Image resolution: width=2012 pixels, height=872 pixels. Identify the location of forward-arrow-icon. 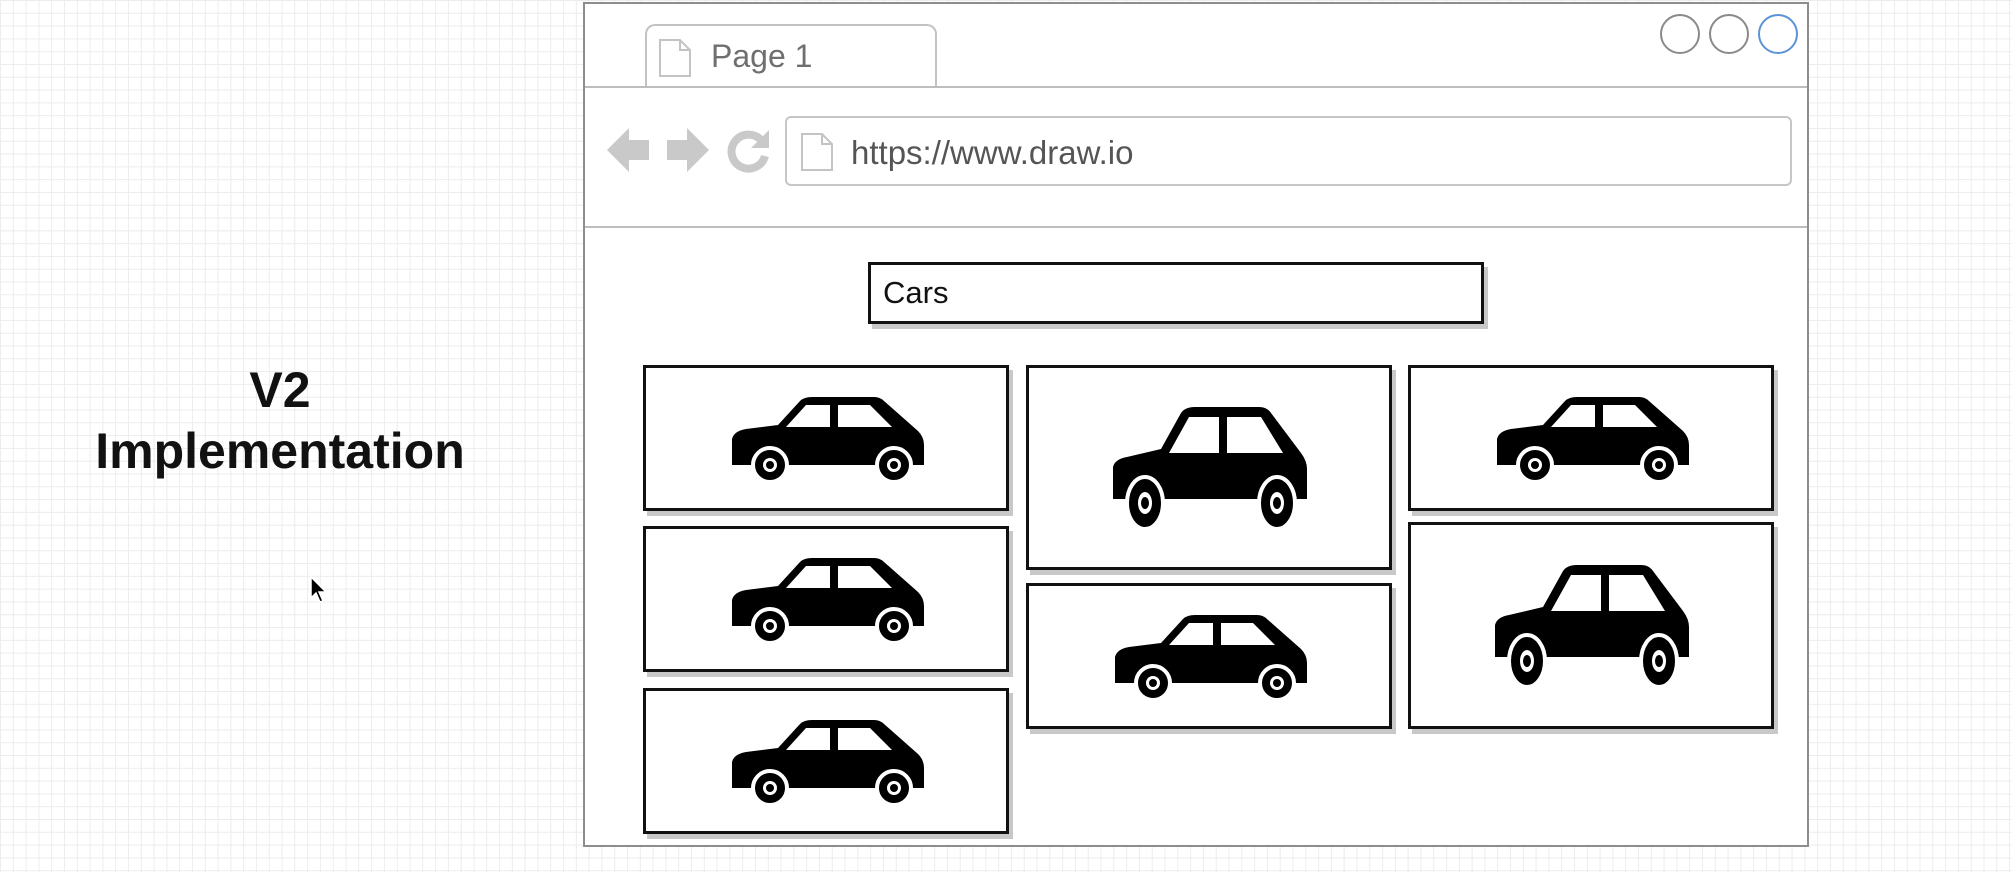
(688, 150).